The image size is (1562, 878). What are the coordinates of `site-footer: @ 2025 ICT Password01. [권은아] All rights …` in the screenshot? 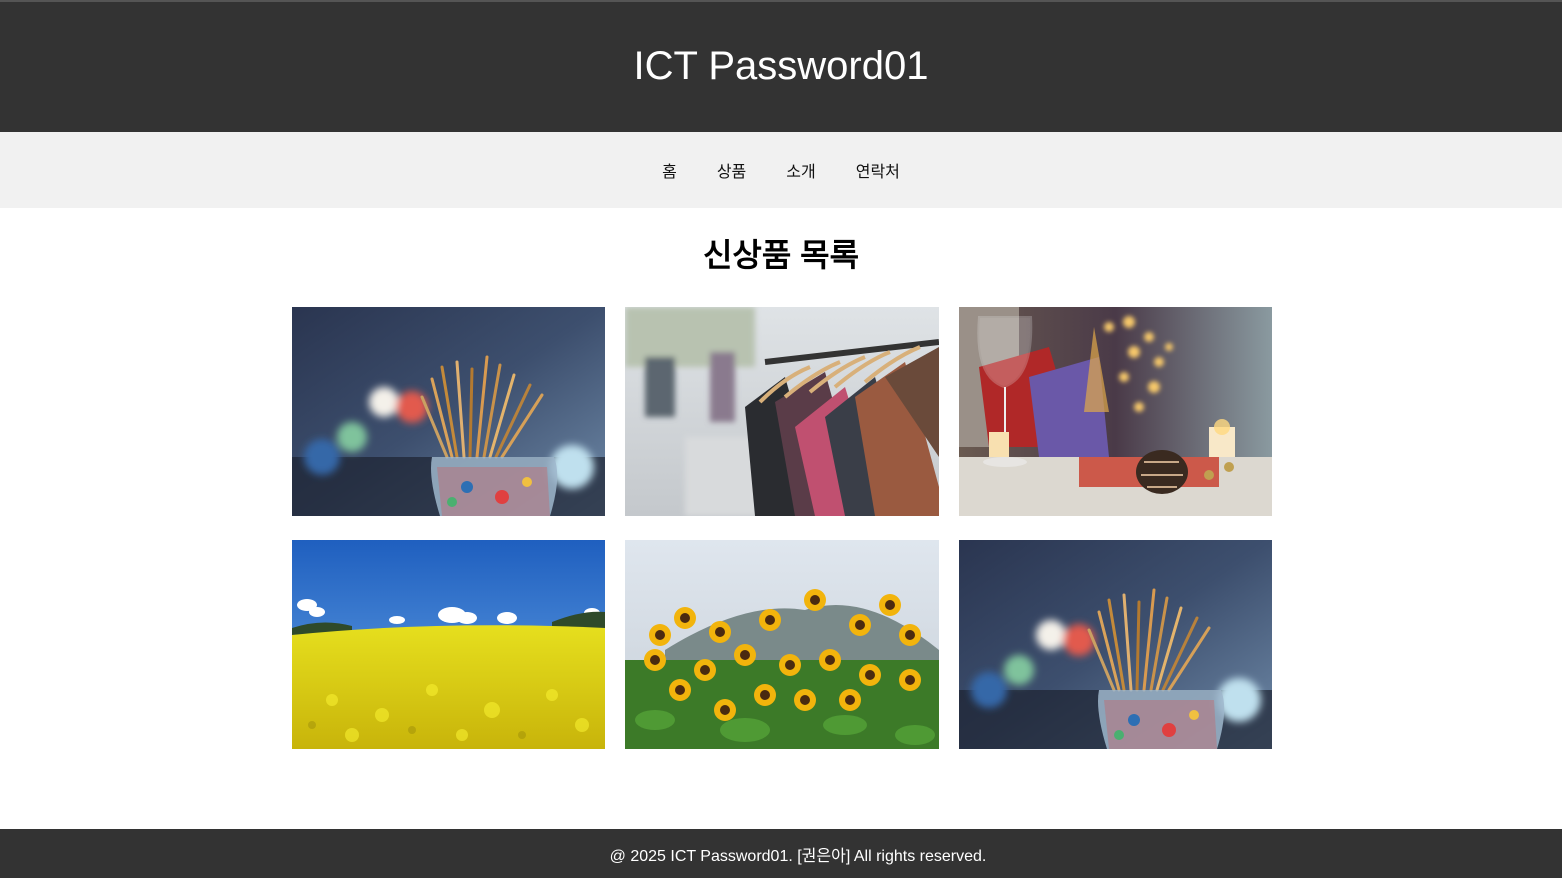 It's located at (781, 853).